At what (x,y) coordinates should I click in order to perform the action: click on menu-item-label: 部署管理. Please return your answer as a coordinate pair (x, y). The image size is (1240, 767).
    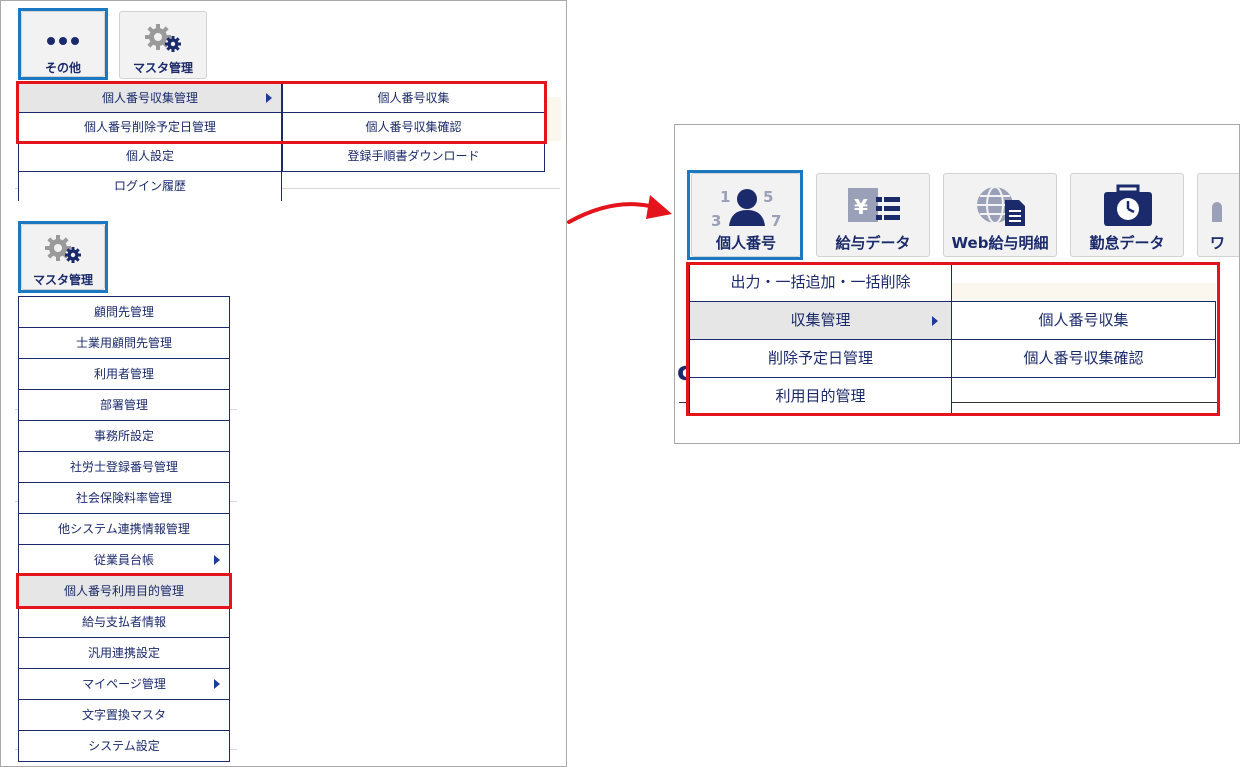
    Looking at the image, I should click on (123, 405).